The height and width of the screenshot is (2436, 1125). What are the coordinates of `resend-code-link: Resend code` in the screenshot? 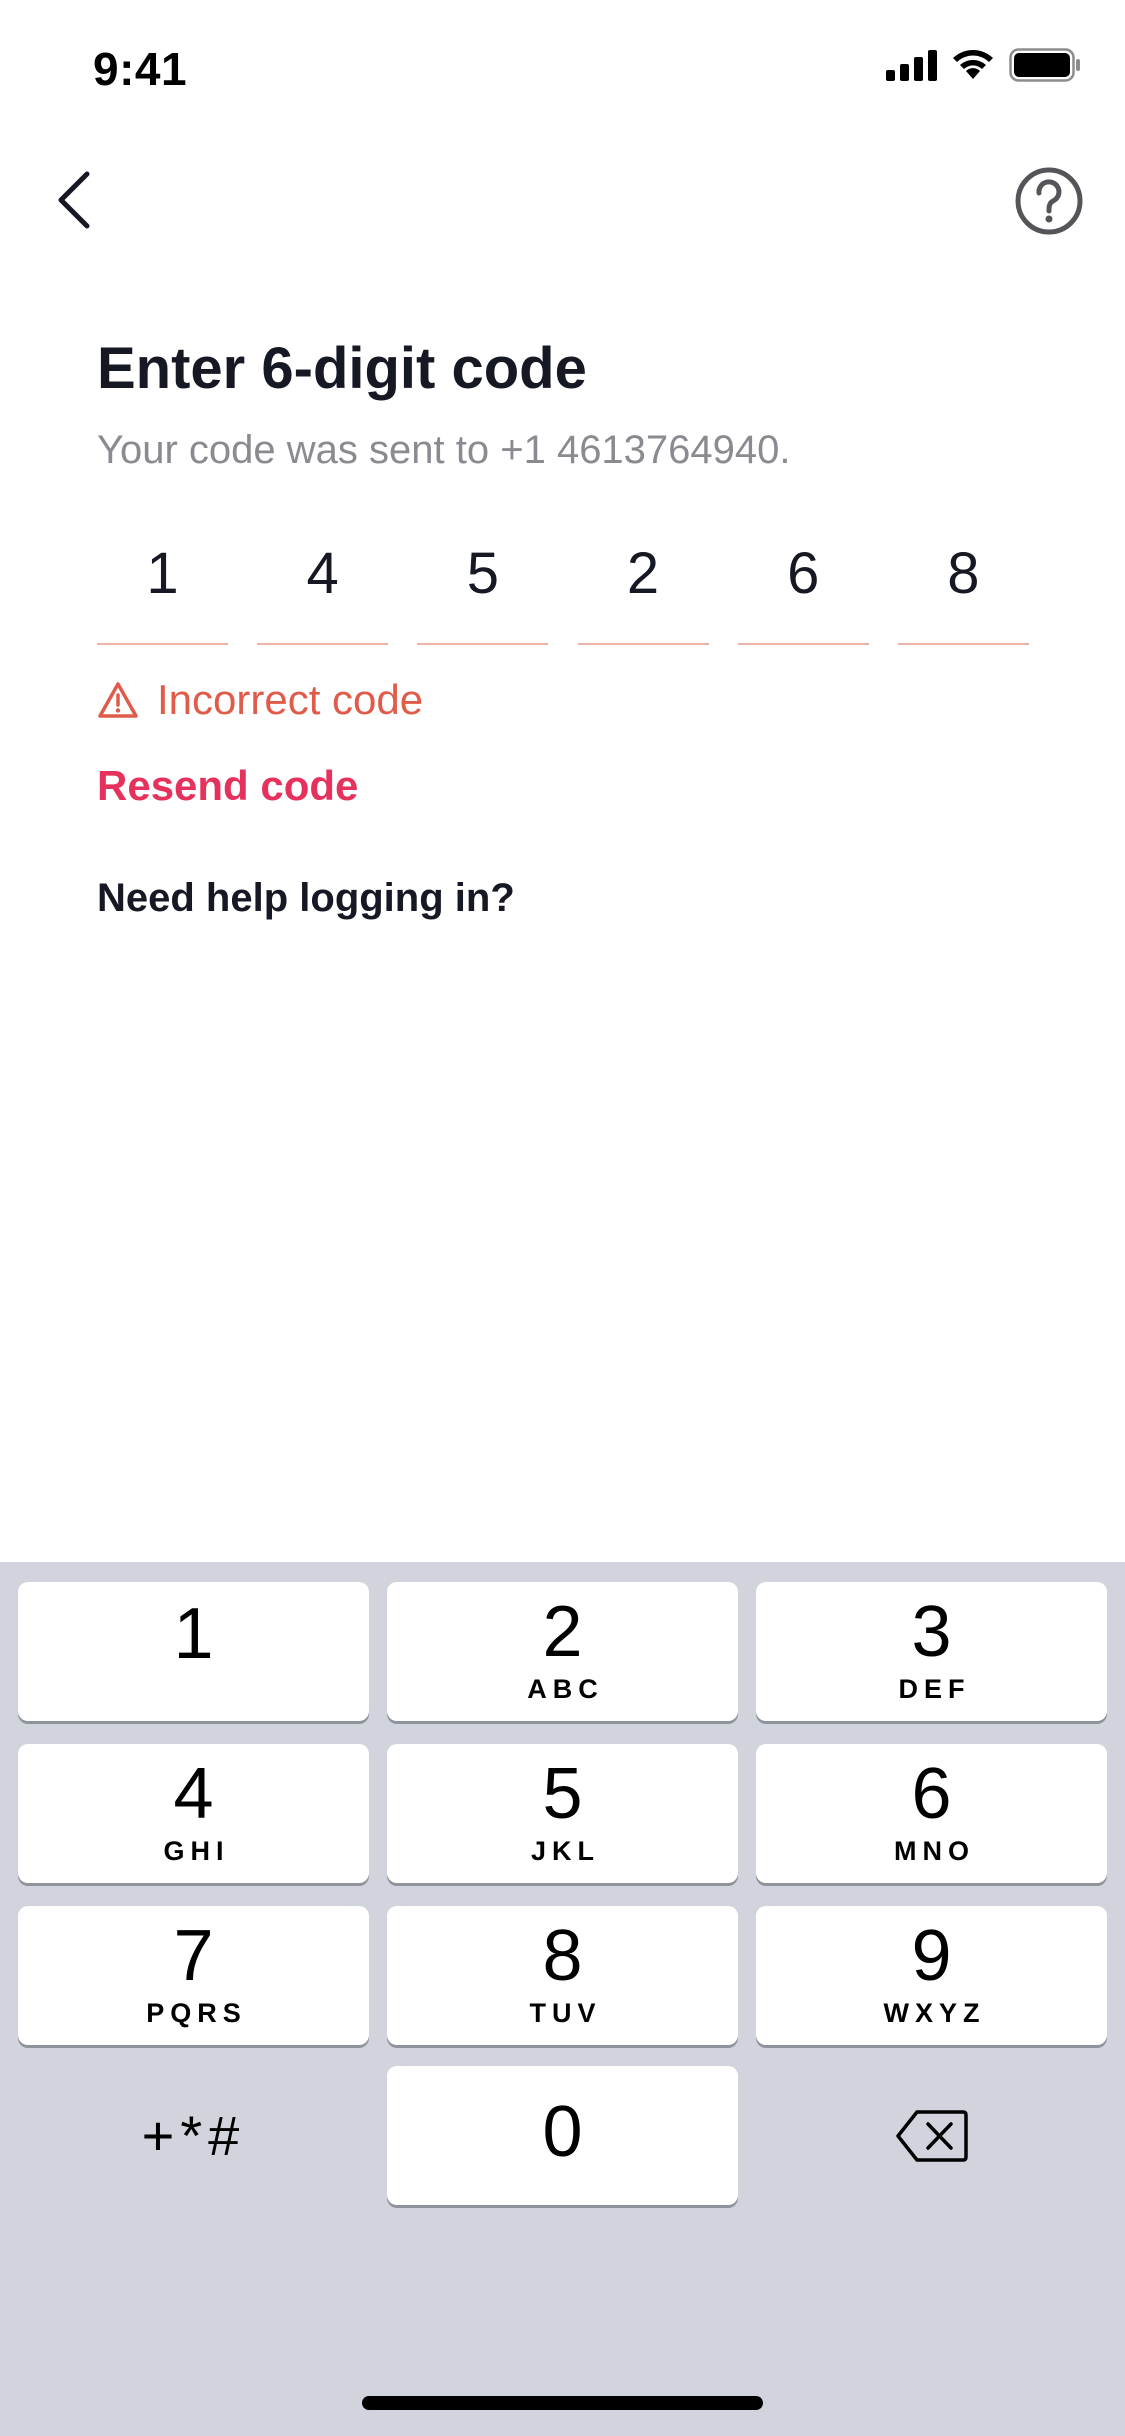 It's located at (227, 786).